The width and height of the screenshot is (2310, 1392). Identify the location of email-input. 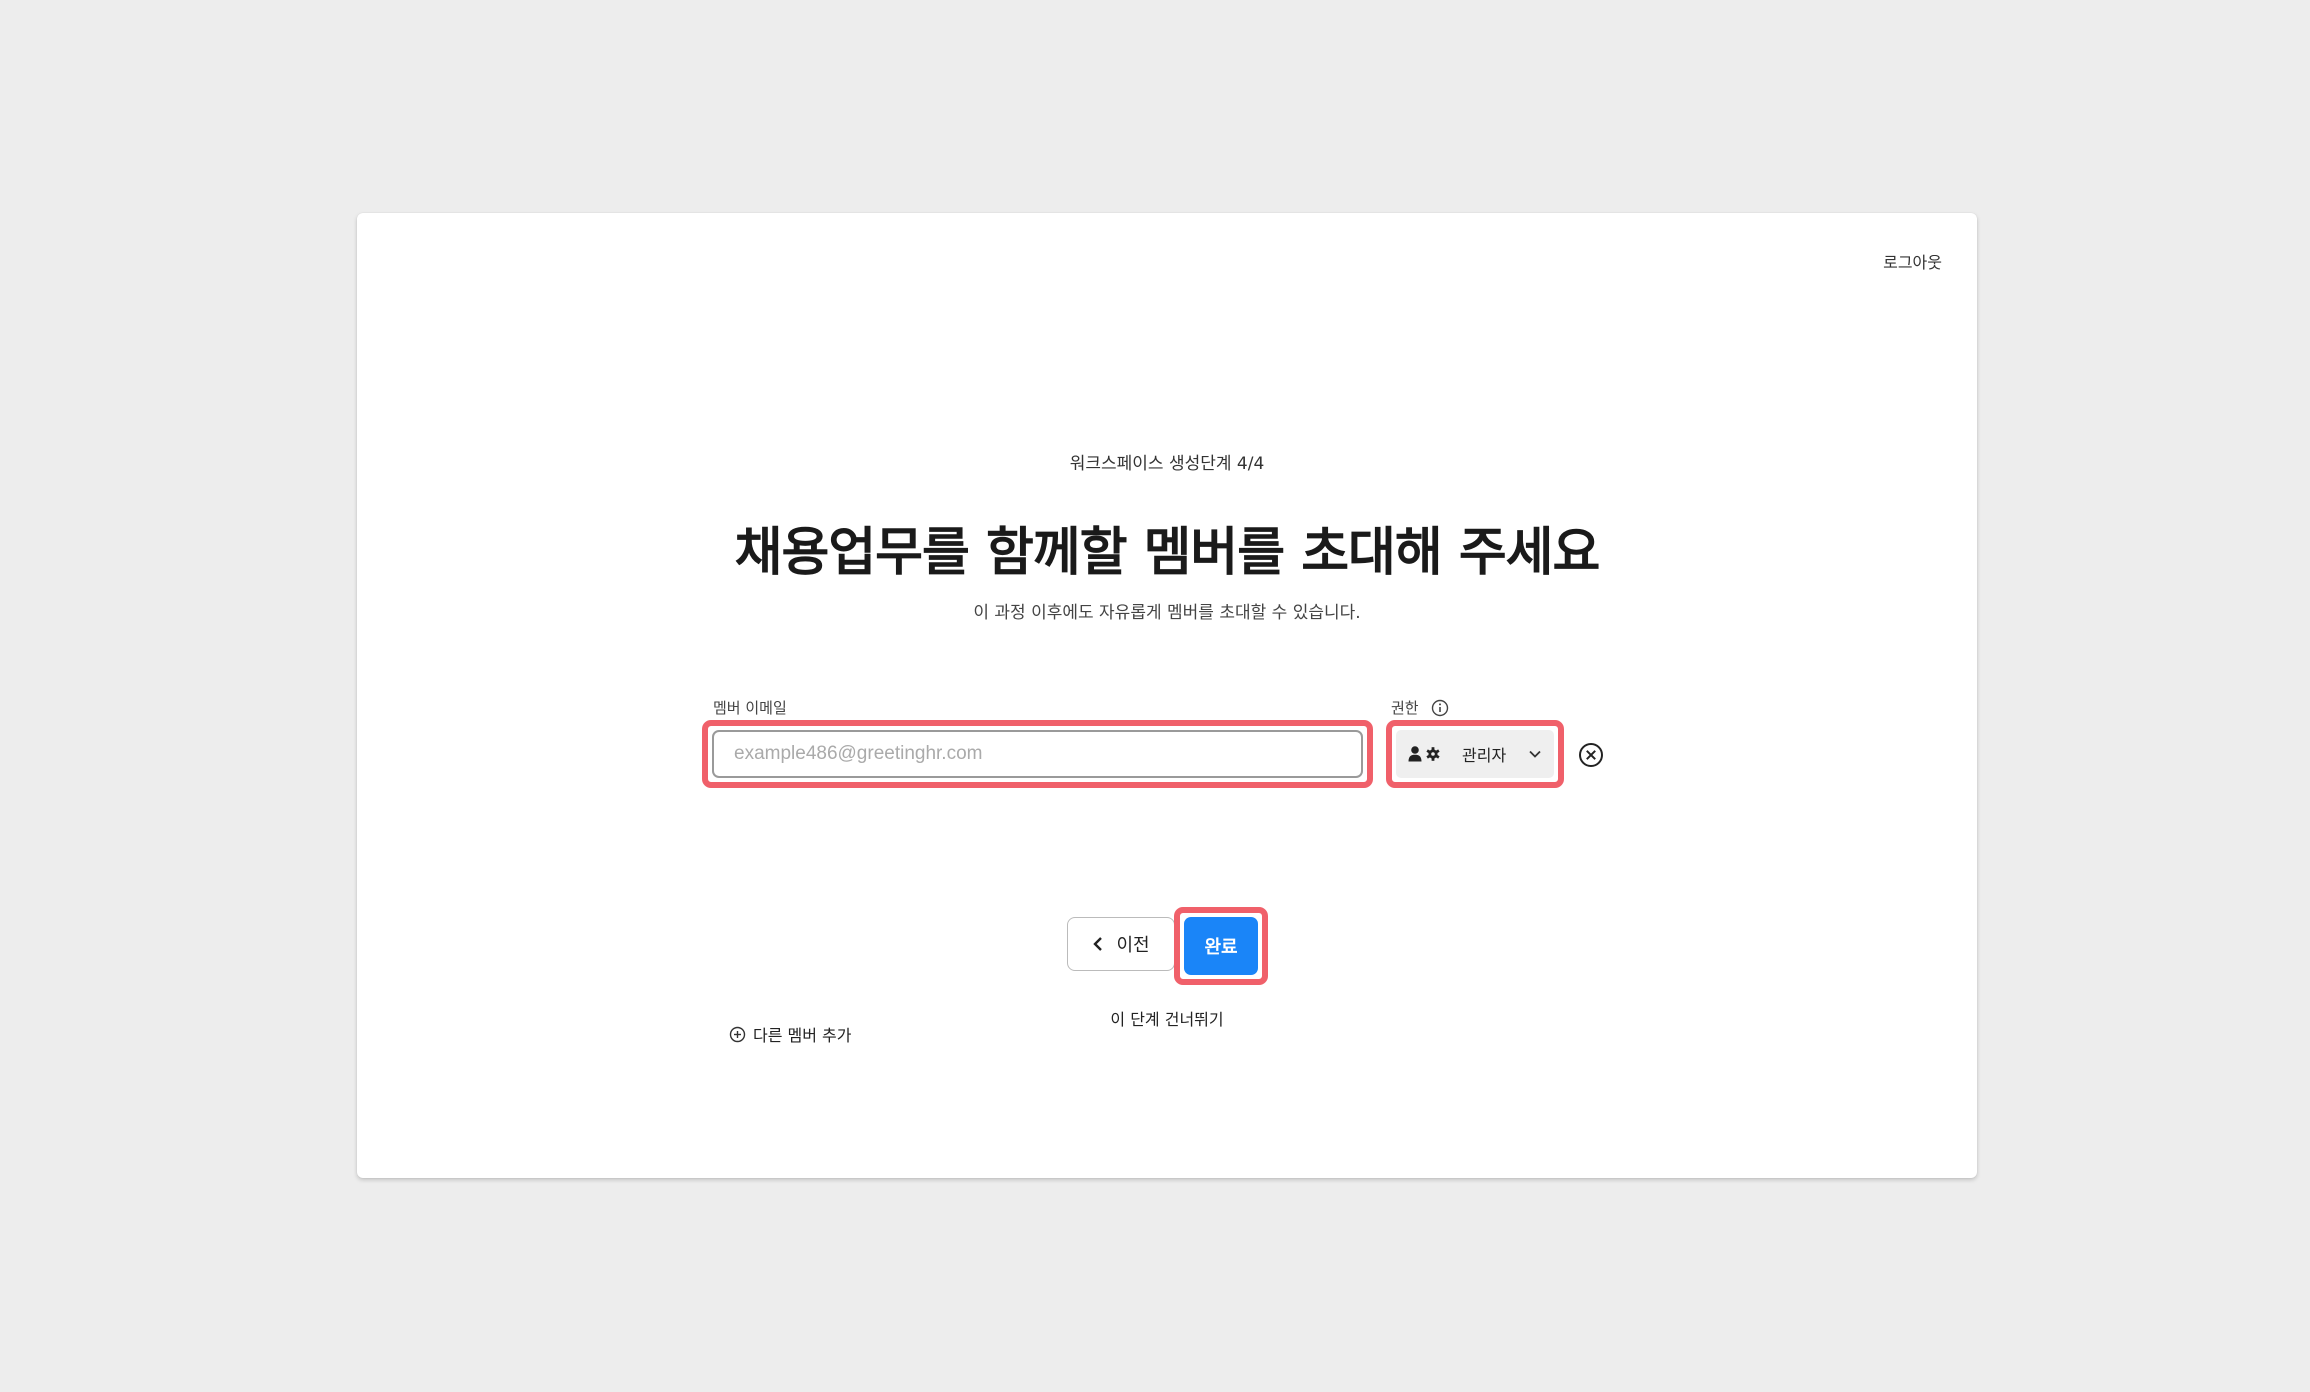
(1037, 754).